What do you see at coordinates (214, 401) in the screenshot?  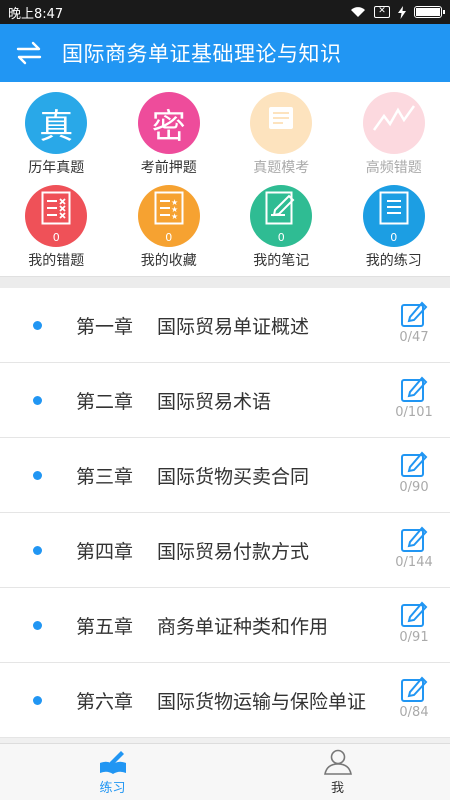 I see `chapter-name: 国际贸易术语` at bounding box center [214, 401].